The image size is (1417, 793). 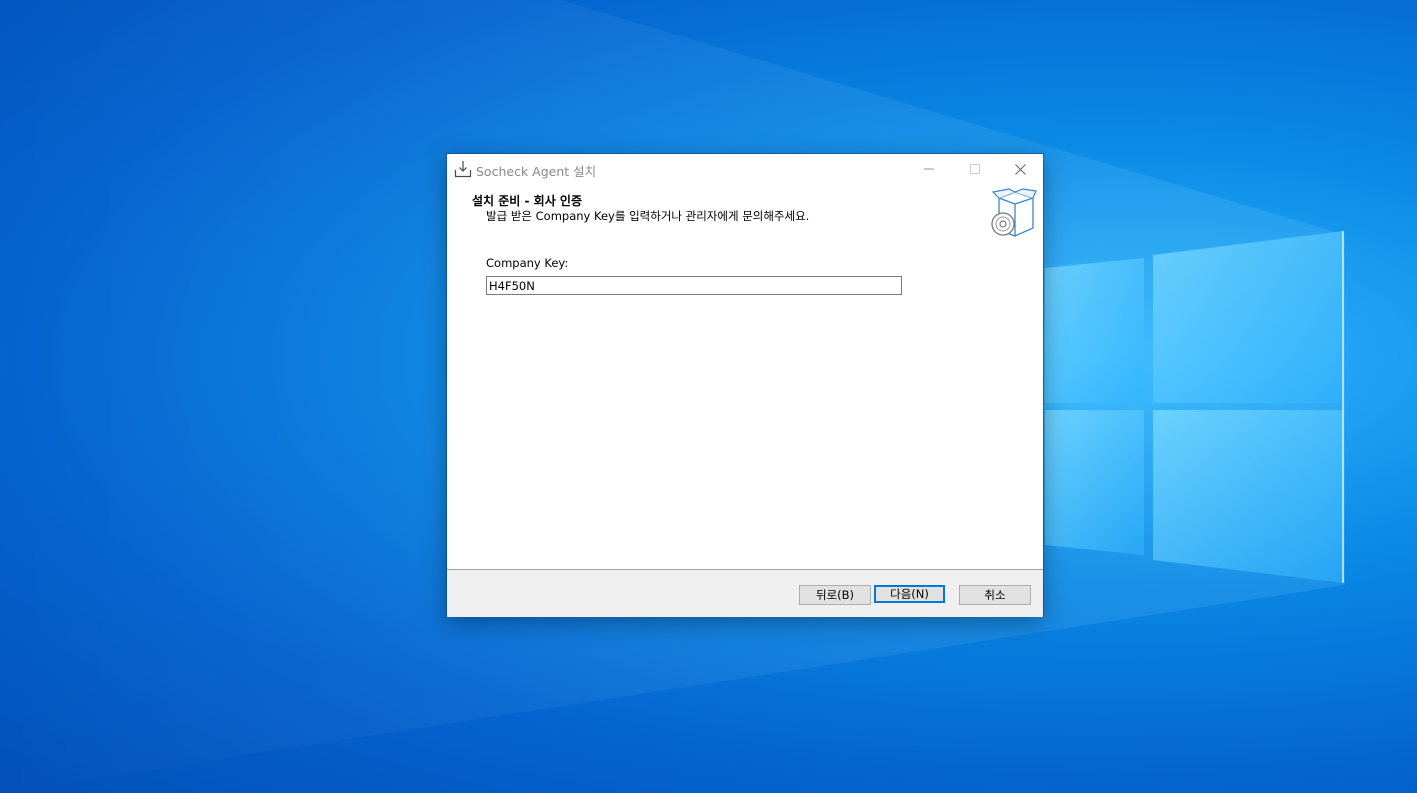 I want to click on maximize-icon, so click(x=975, y=169).